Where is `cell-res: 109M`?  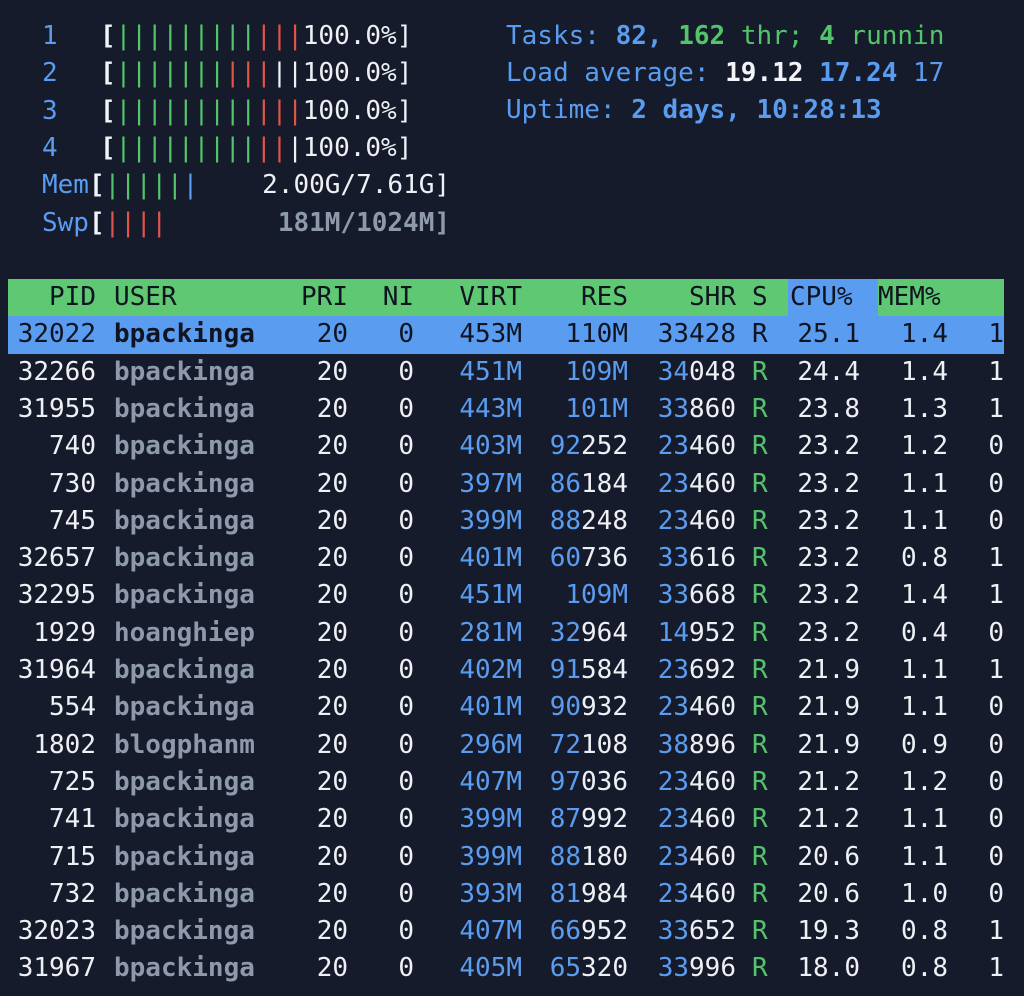 cell-res: 109M is located at coordinates (575, 595).